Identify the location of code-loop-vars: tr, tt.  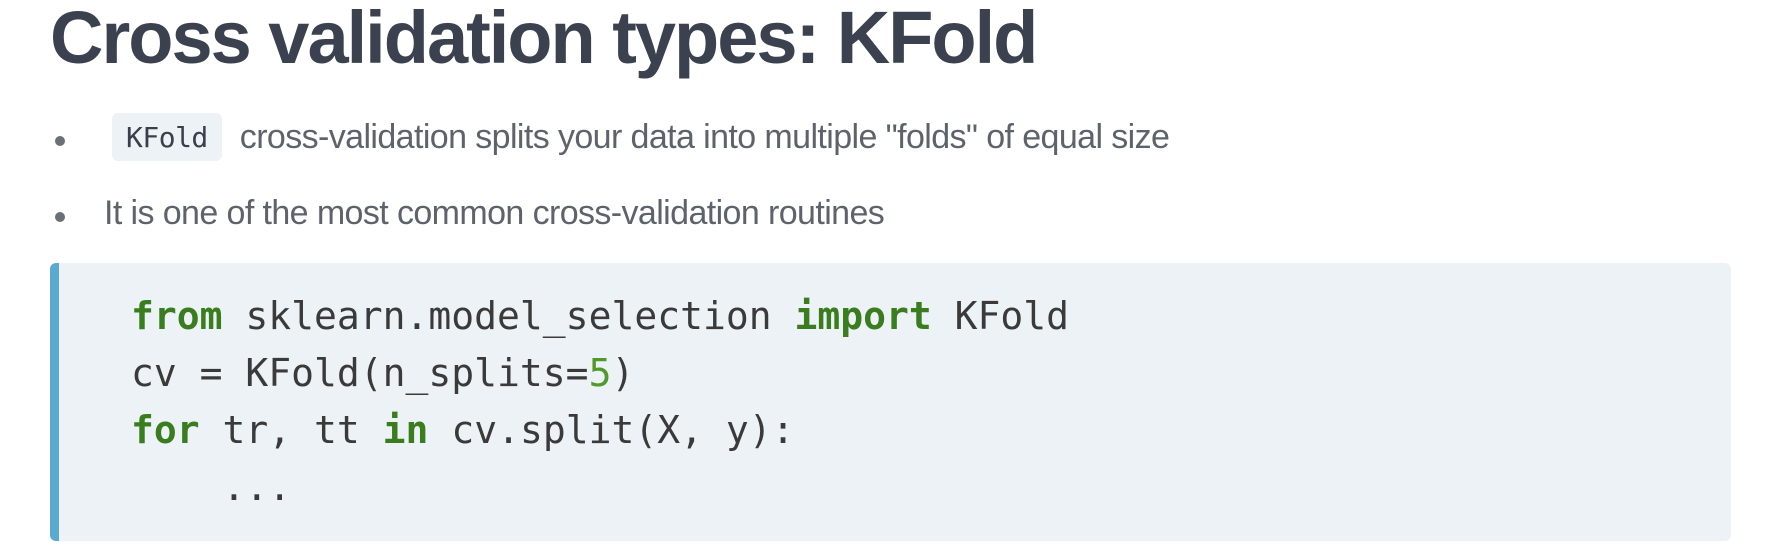
(291, 430).